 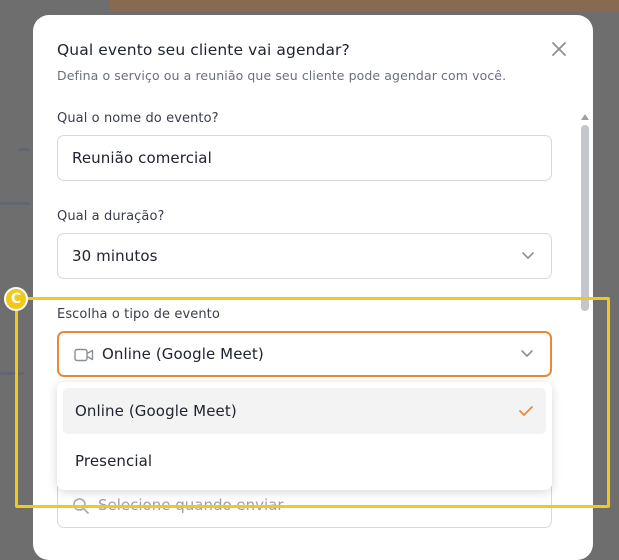 I want to click on event-name-input: Reunião comercial, so click(x=304, y=158).